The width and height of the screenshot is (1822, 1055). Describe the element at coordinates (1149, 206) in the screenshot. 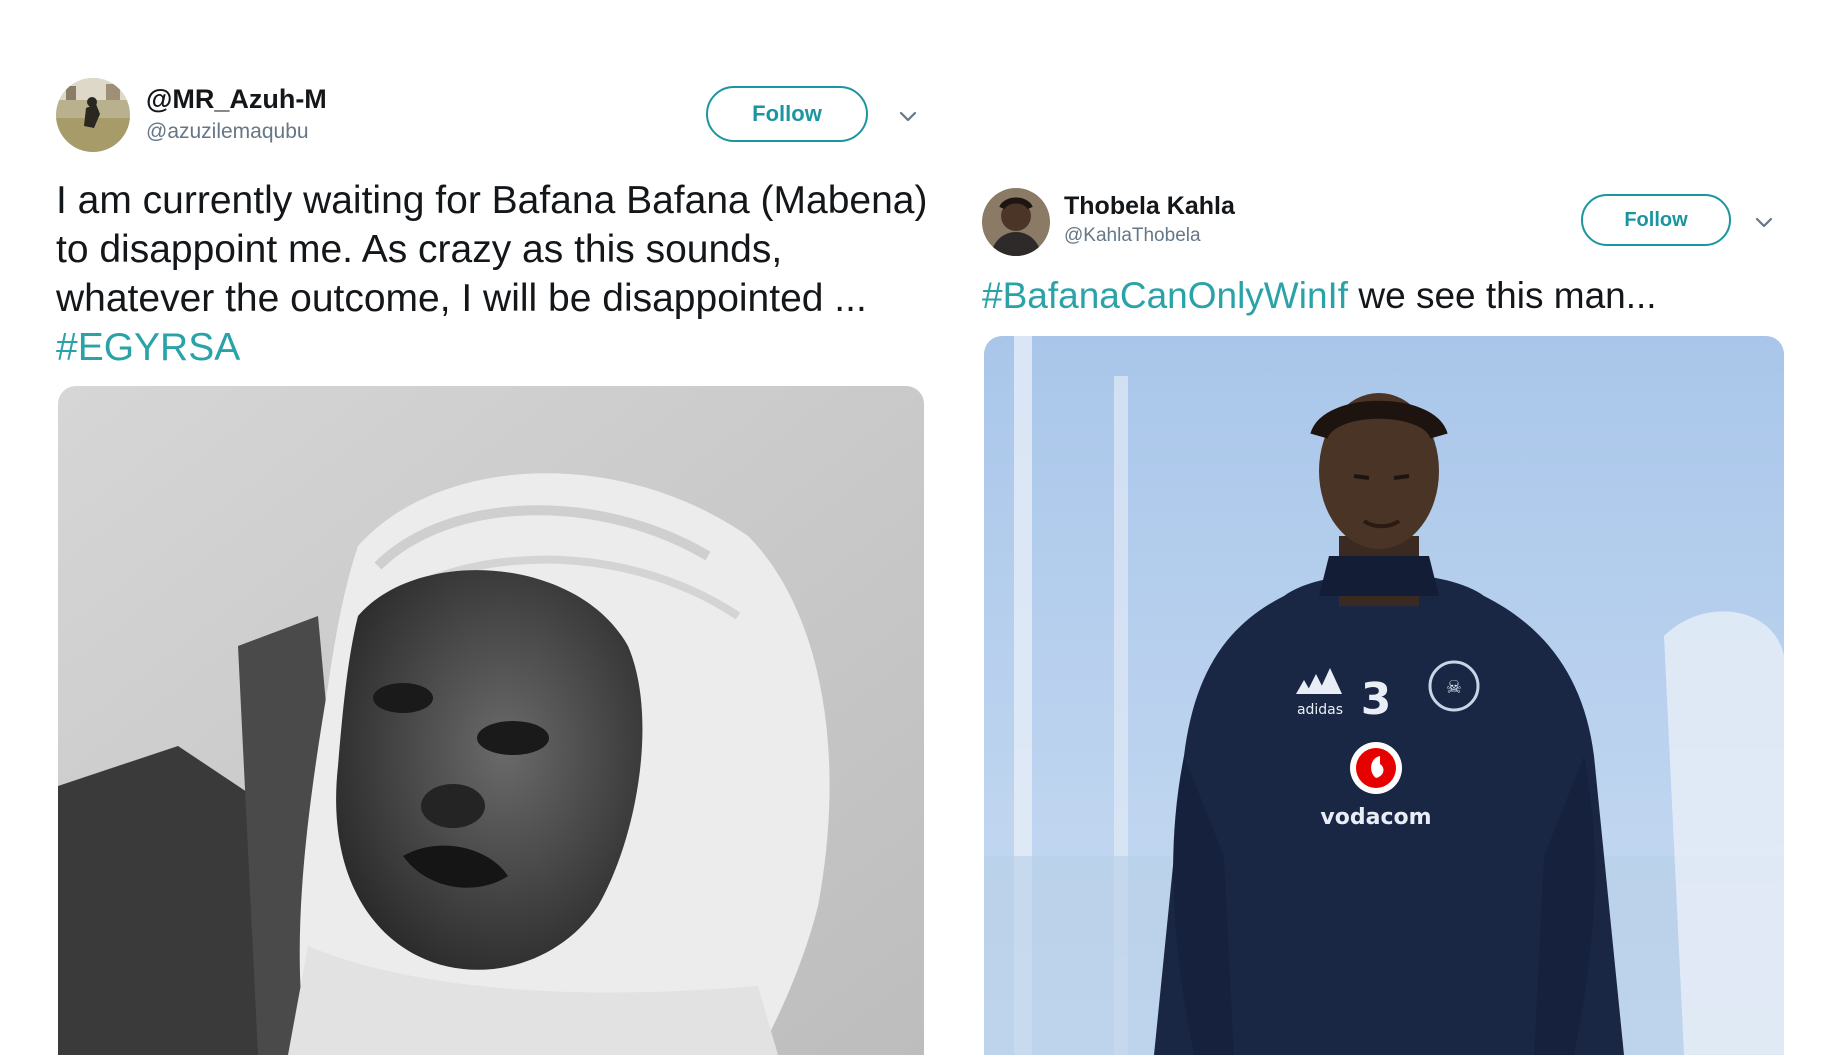

I see `display-name: Thobela Kahla` at that location.